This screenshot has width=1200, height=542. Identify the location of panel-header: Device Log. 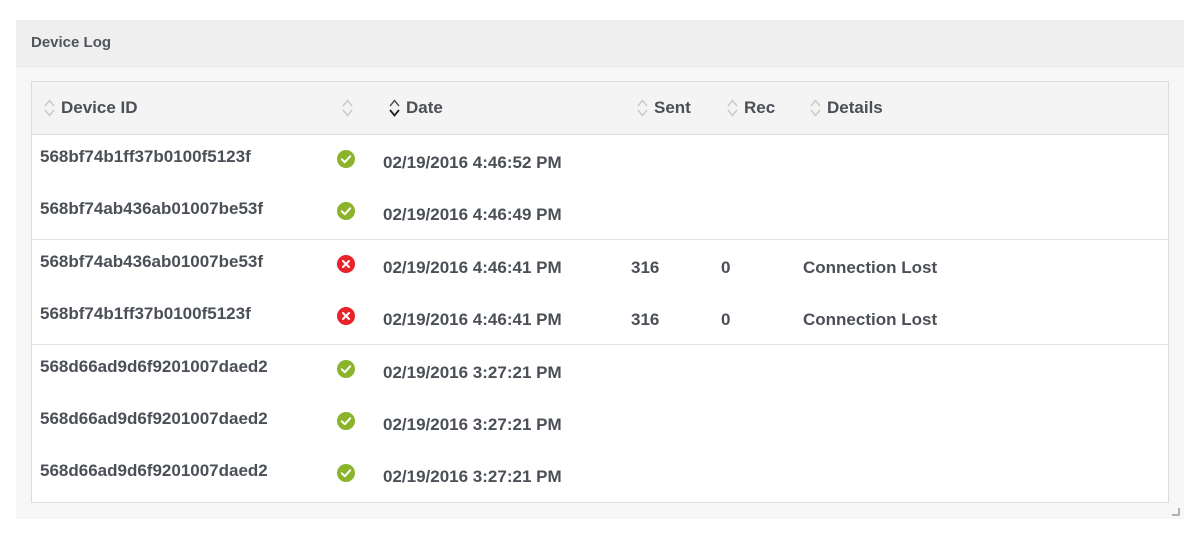
(600, 43).